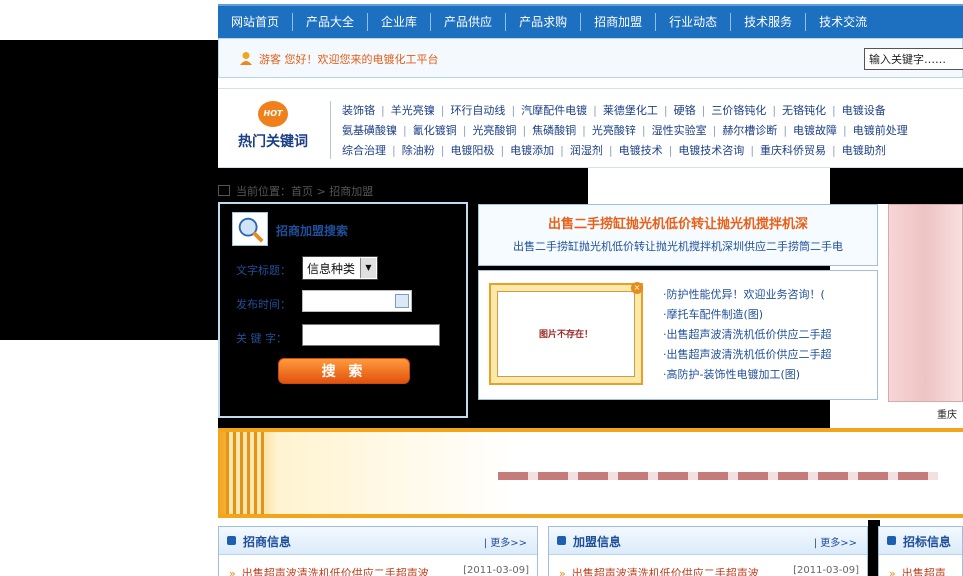 Image resolution: width=963 pixels, height=576 pixels. Describe the element at coordinates (349, 59) in the screenshot. I see `greeting-text: 游客 您好！欢迎您来的电镀化工平台` at that location.